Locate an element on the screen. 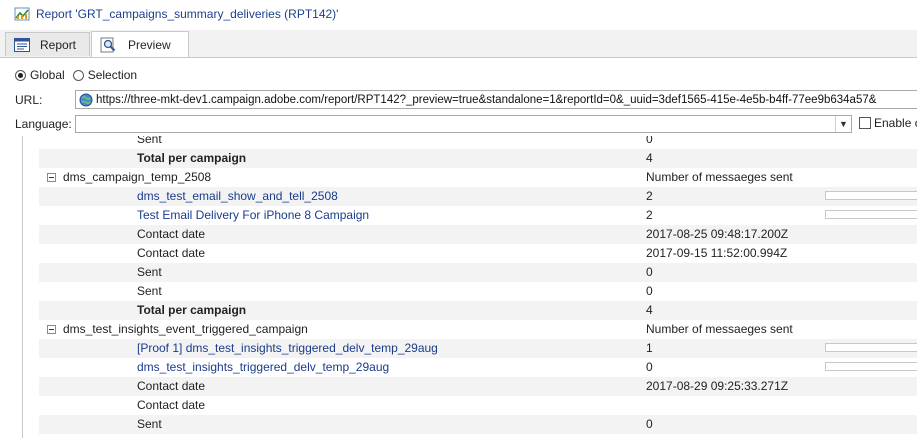 The height and width of the screenshot is (438, 917). chevron-down-icon: ▼ is located at coordinates (843, 124).